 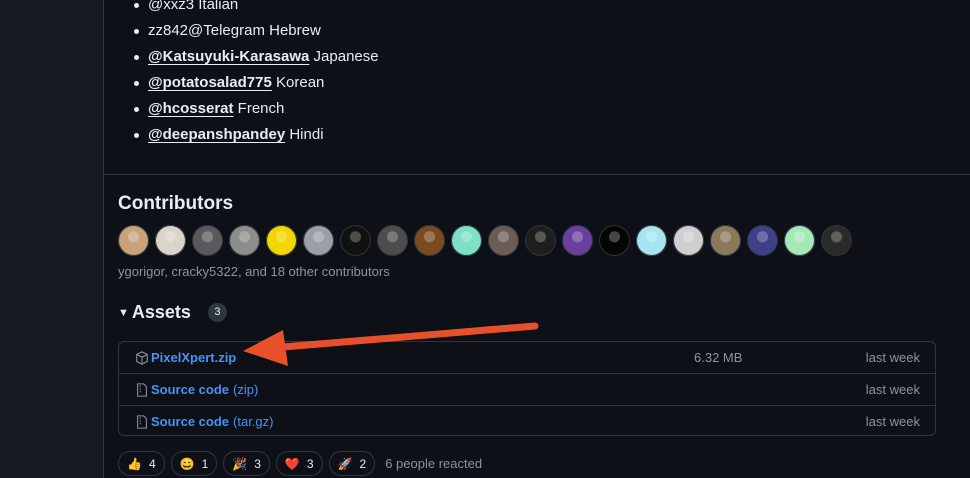 I want to click on package-icon, so click(x=142, y=357).